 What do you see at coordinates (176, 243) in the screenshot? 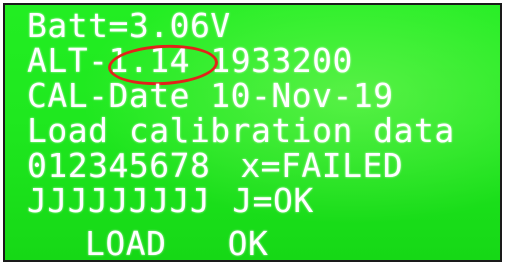
I see `softkey-row: LOAD OK` at bounding box center [176, 243].